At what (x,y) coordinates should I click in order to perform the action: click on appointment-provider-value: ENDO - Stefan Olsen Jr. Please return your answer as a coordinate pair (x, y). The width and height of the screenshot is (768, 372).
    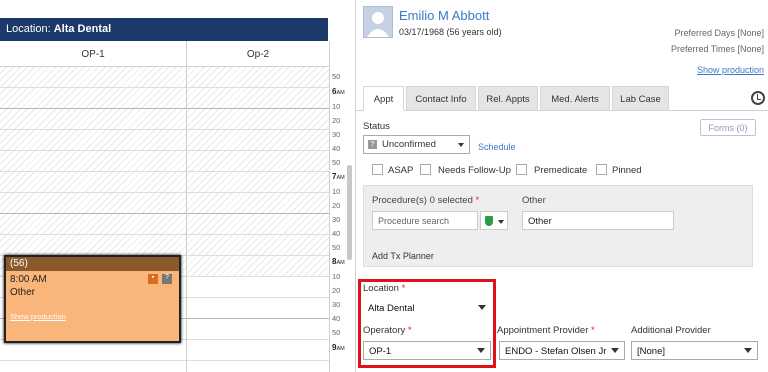
    Looking at the image, I should click on (556, 351).